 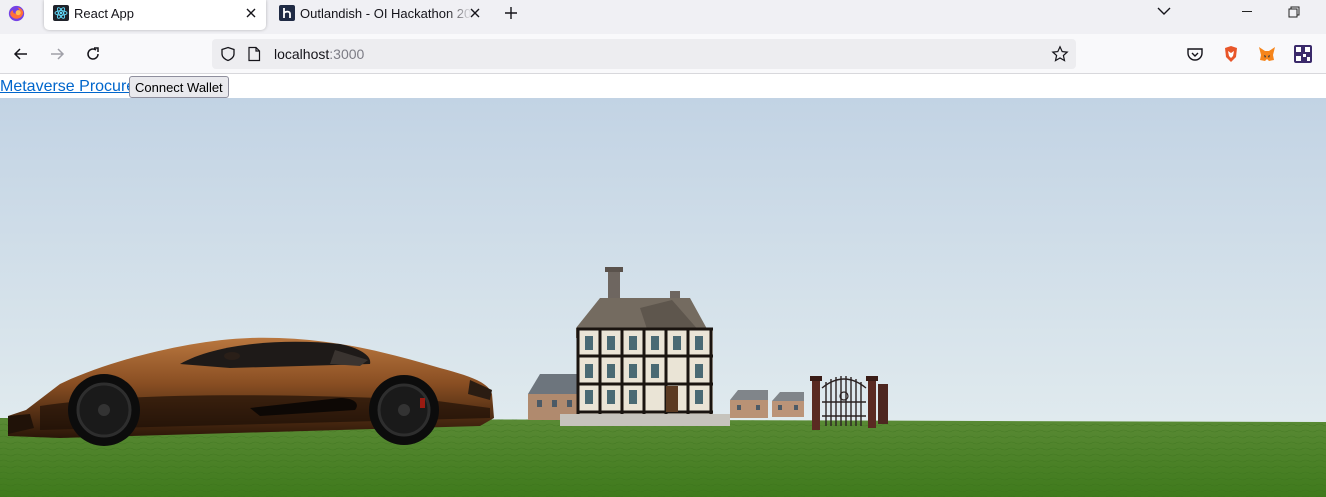 What do you see at coordinates (1303, 54) in the screenshot?
I see `webxr-icon` at bounding box center [1303, 54].